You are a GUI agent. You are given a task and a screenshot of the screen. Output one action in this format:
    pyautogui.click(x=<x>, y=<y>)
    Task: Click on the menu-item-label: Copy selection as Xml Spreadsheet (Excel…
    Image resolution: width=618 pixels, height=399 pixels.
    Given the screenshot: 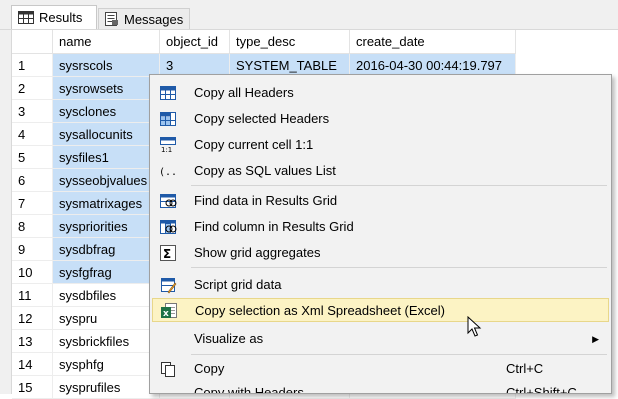 What is the action you would take?
    pyautogui.click(x=320, y=310)
    